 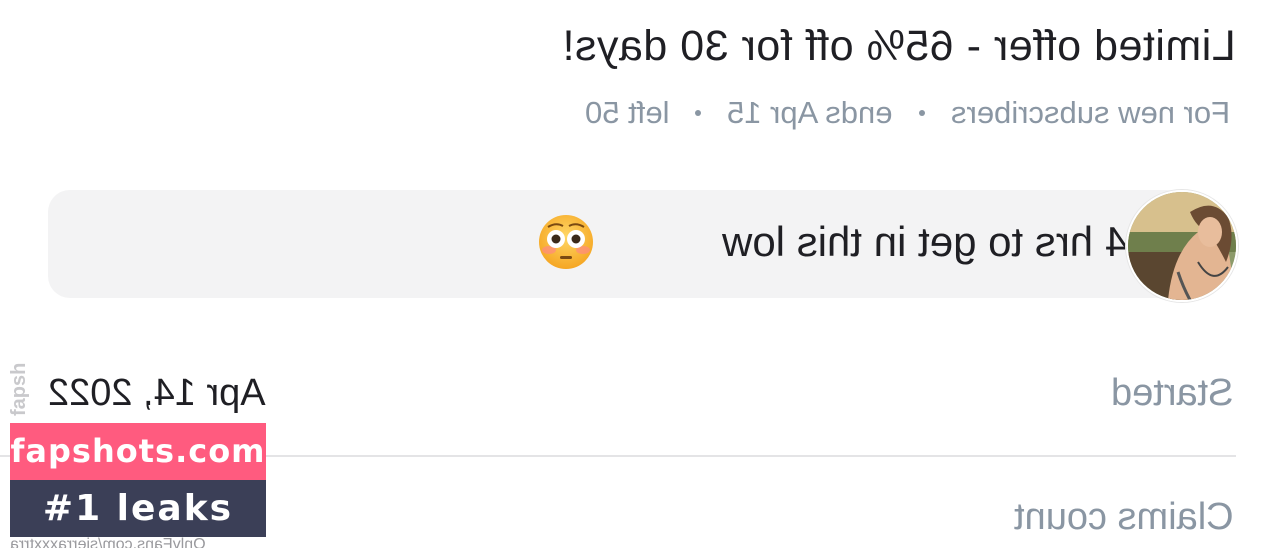 I want to click on started-value-text: Apr 14, 2022, so click(x=157, y=393).